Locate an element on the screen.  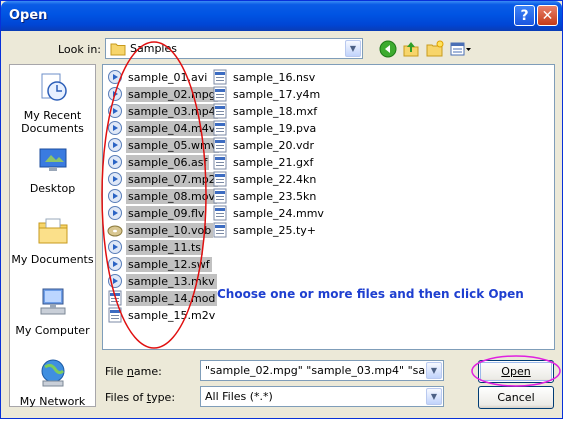
files-of-type-combo: All Files (*.*) ▼ is located at coordinates (322, 396).